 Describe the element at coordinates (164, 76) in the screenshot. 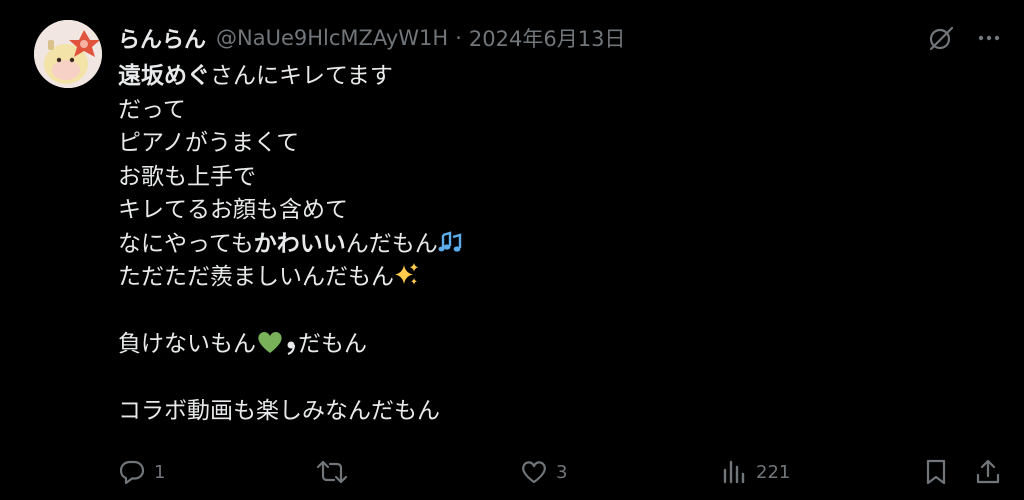

I see `tweet-bold-text: 遠坂めぐ` at that location.